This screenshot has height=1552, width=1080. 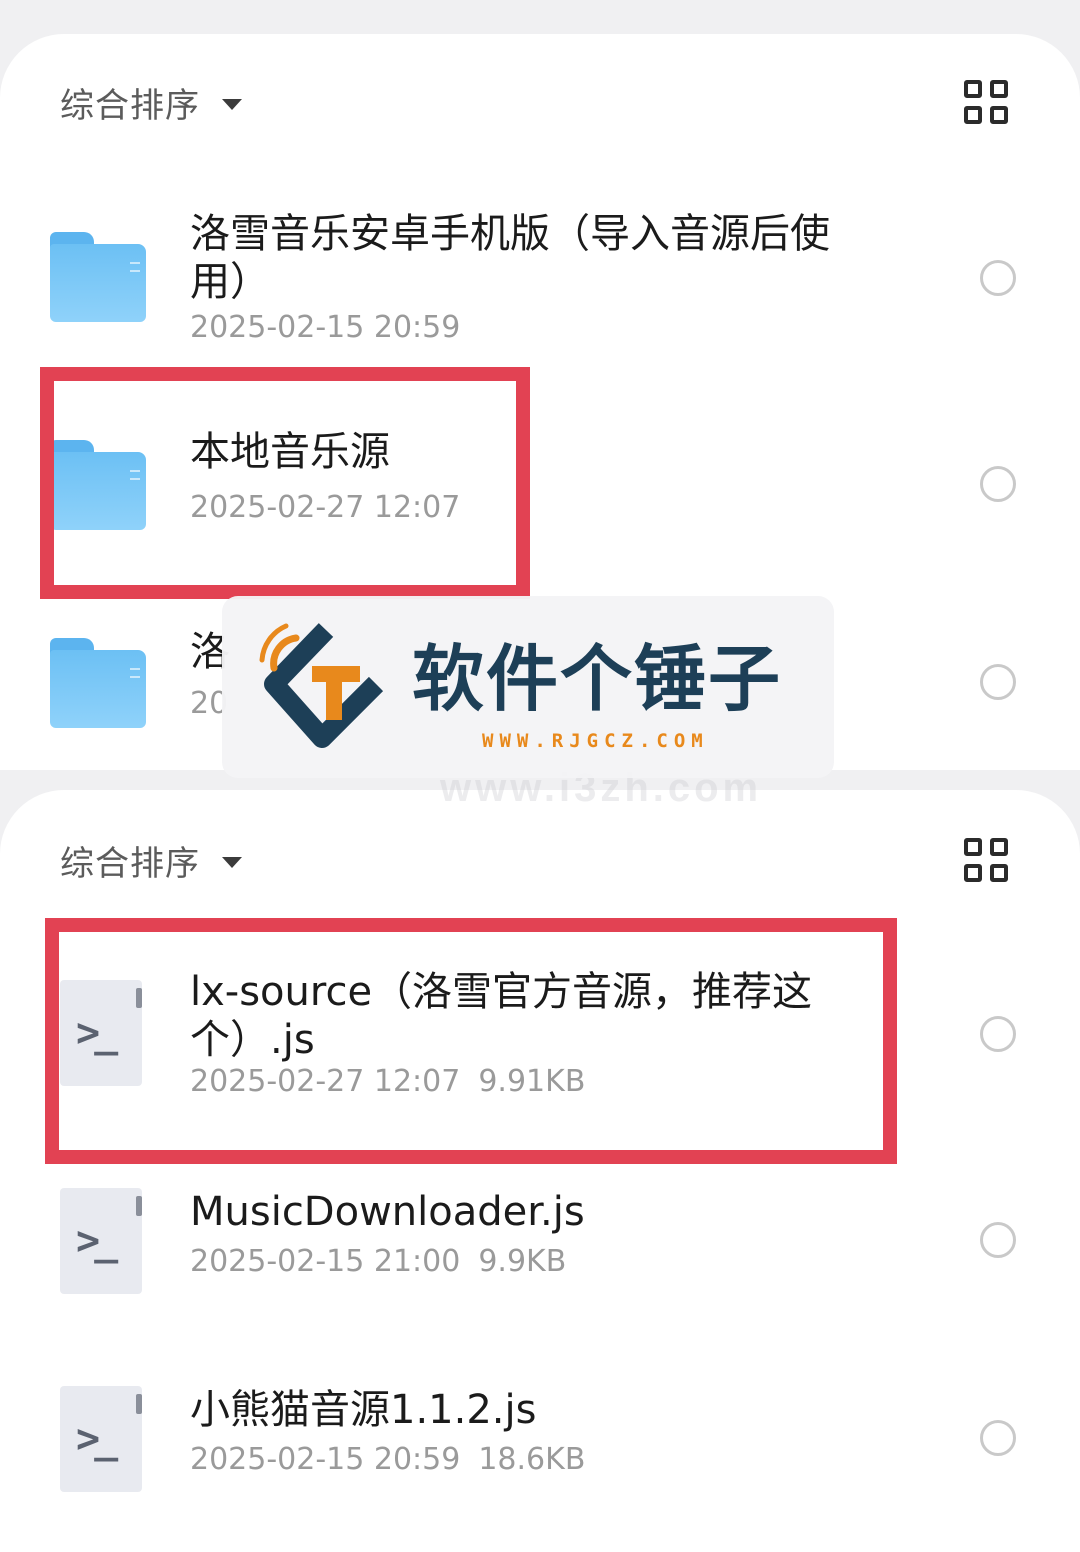 I want to click on item-name: MusicDownloader.js, so click(x=387, y=1212).